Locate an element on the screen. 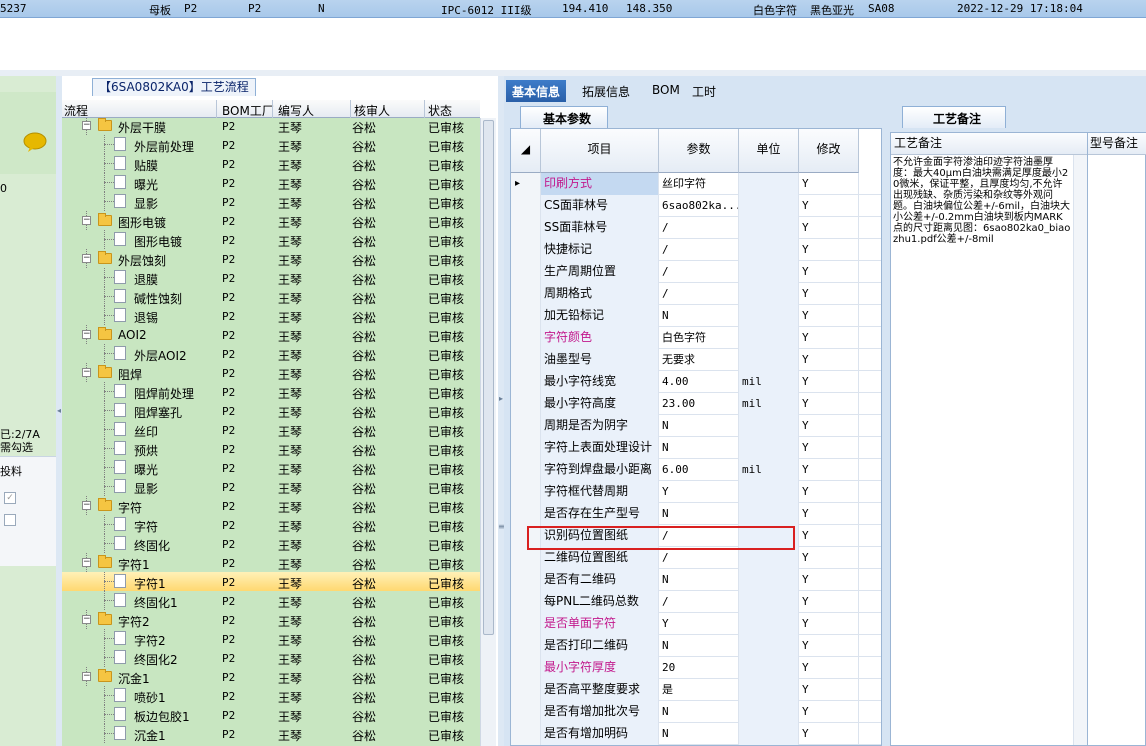  notes-scrollbar is located at coordinates (1080, 450).